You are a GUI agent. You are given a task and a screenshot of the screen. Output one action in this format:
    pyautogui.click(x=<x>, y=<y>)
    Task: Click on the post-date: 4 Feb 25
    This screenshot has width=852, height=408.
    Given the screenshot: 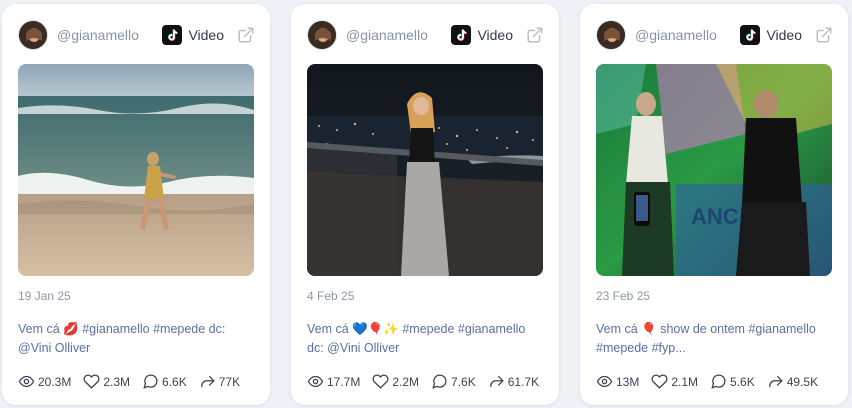 What is the action you would take?
    pyautogui.click(x=331, y=296)
    